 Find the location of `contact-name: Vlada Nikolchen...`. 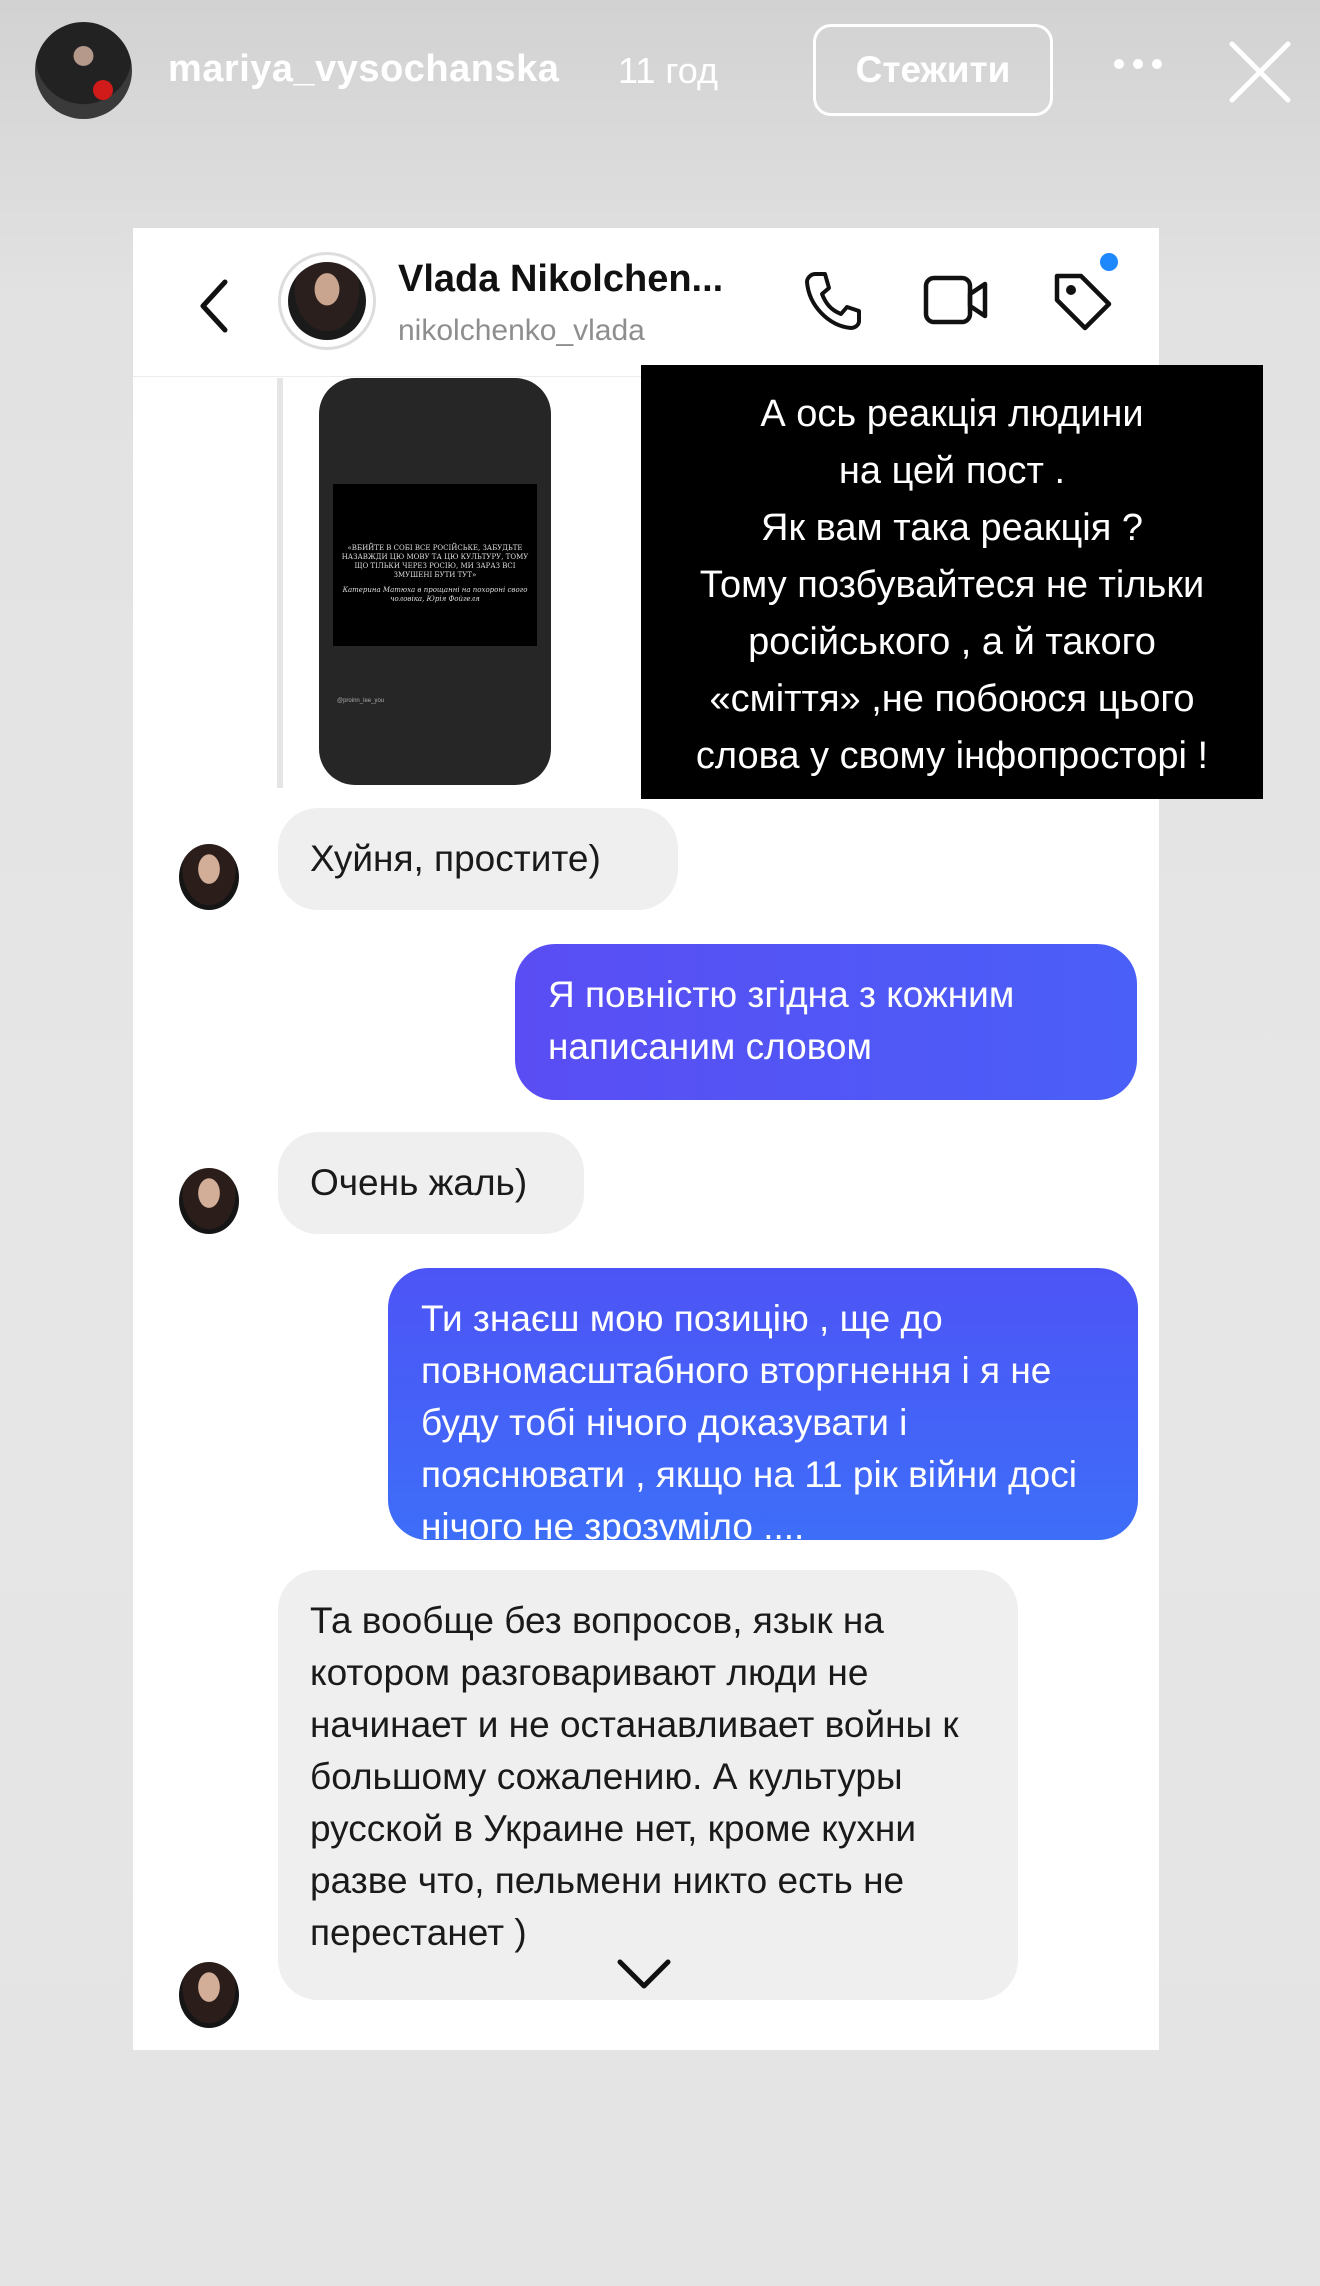

contact-name: Vlada Nikolchen... is located at coordinates (560, 279).